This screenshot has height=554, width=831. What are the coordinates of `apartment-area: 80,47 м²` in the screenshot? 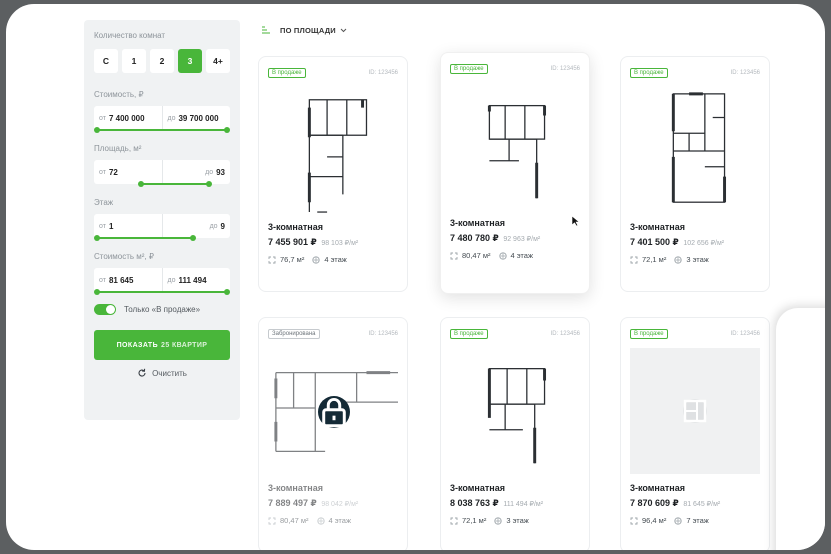 It's located at (294, 520).